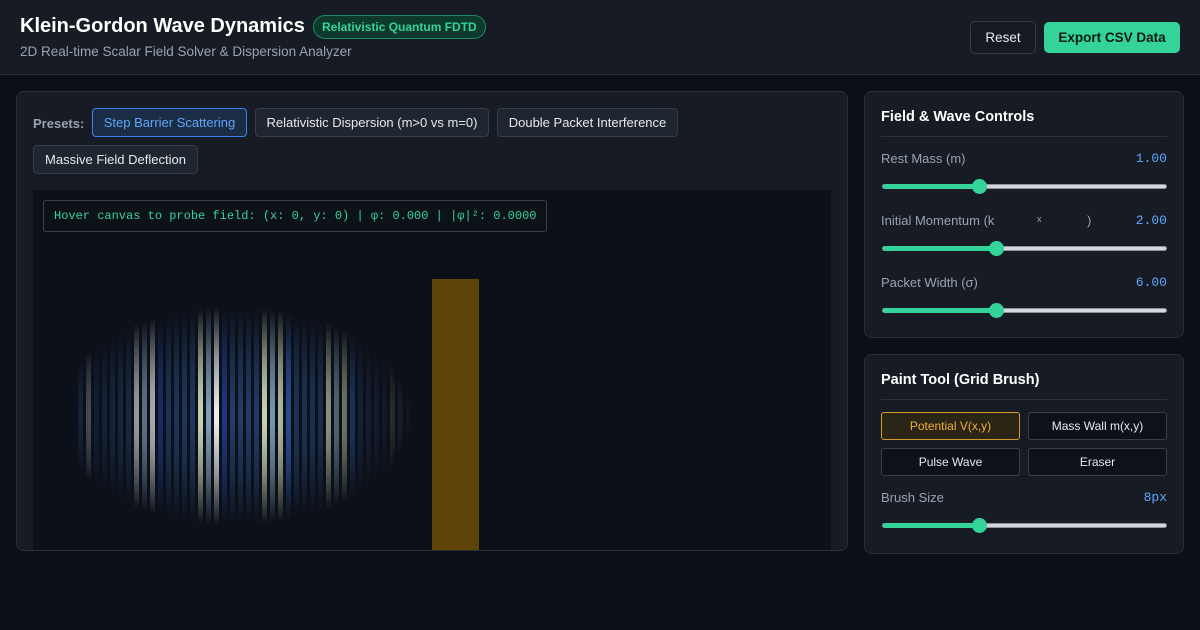  I want to click on preset-step-barrier: Step Barrier Scattering, so click(169, 122).